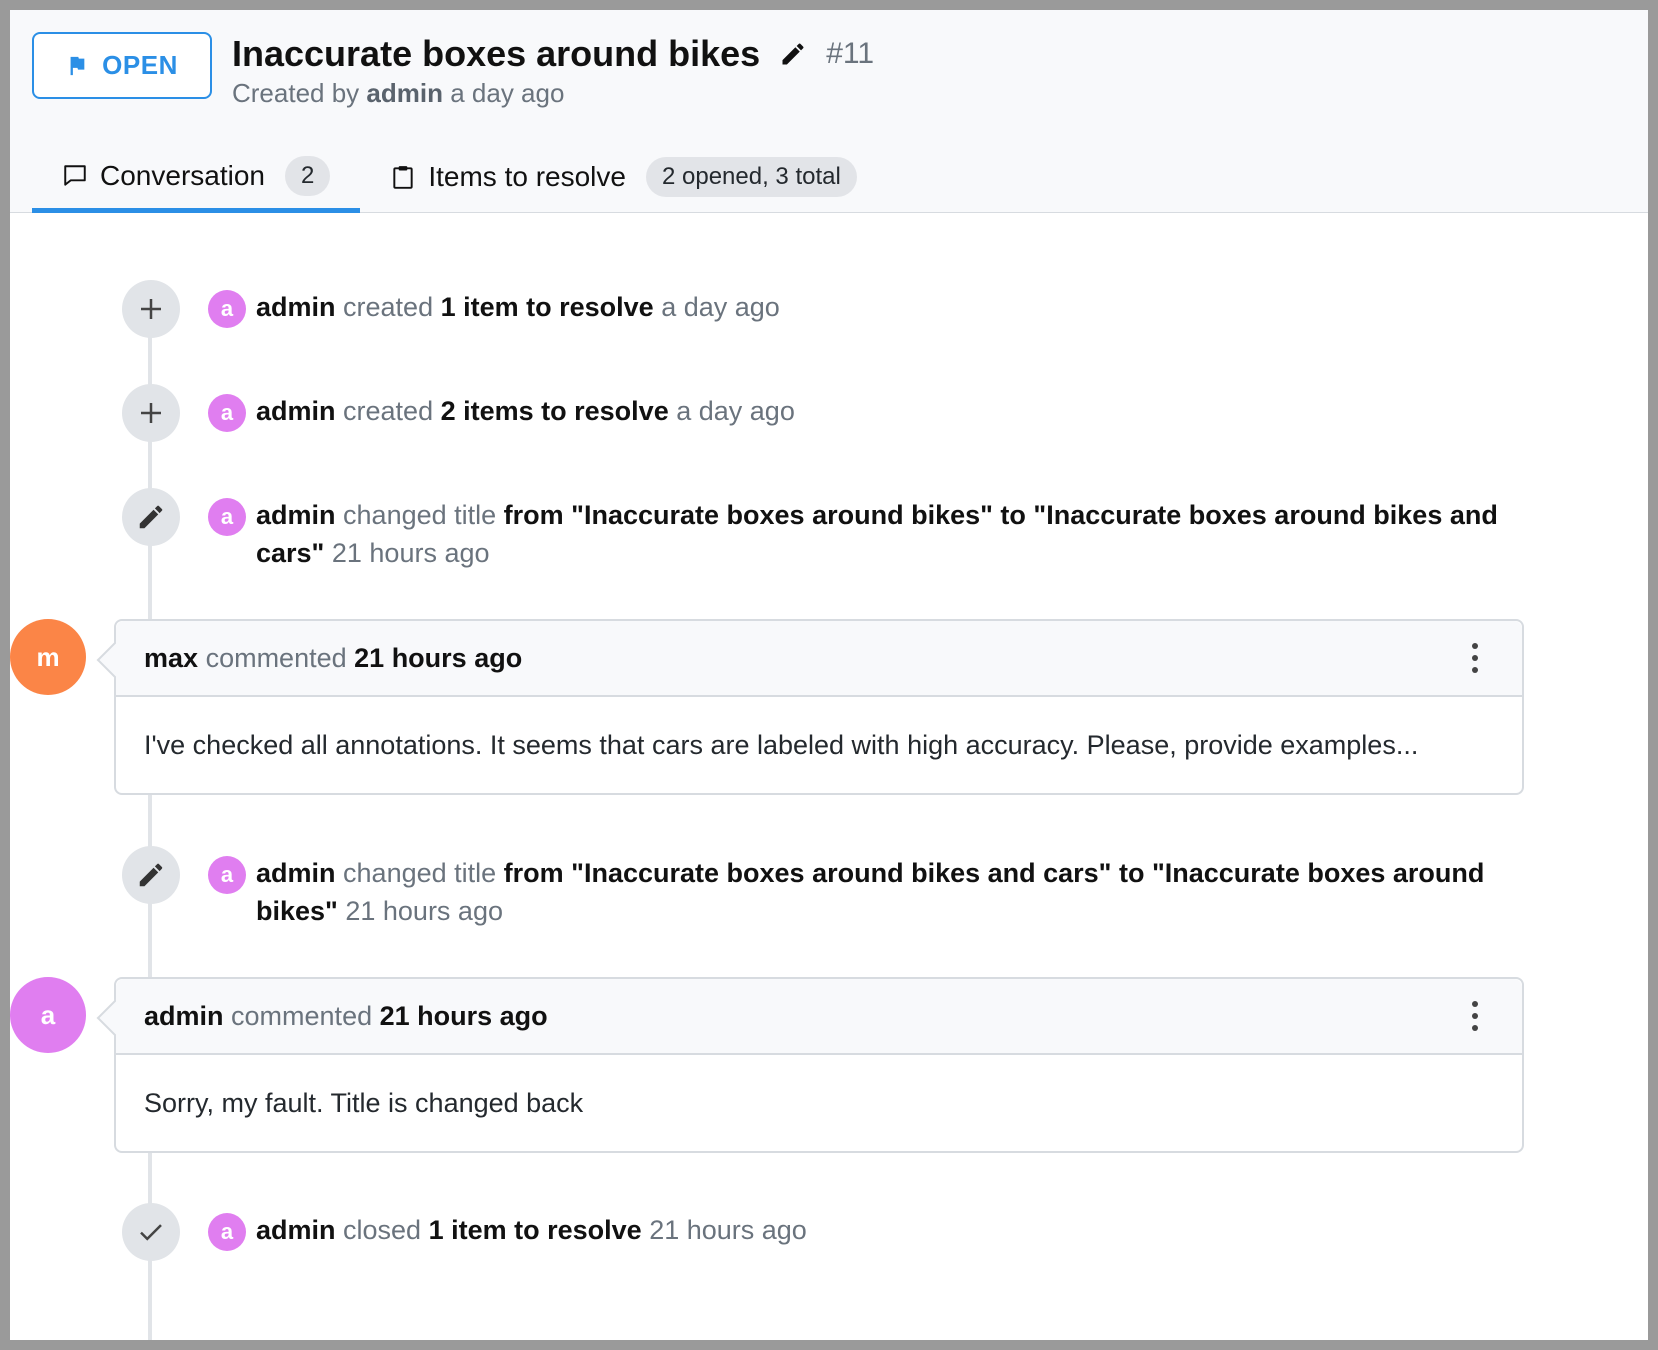  Describe the element at coordinates (819, 1017) in the screenshot. I see `comment-header: admin commented 21 hours ago` at that location.